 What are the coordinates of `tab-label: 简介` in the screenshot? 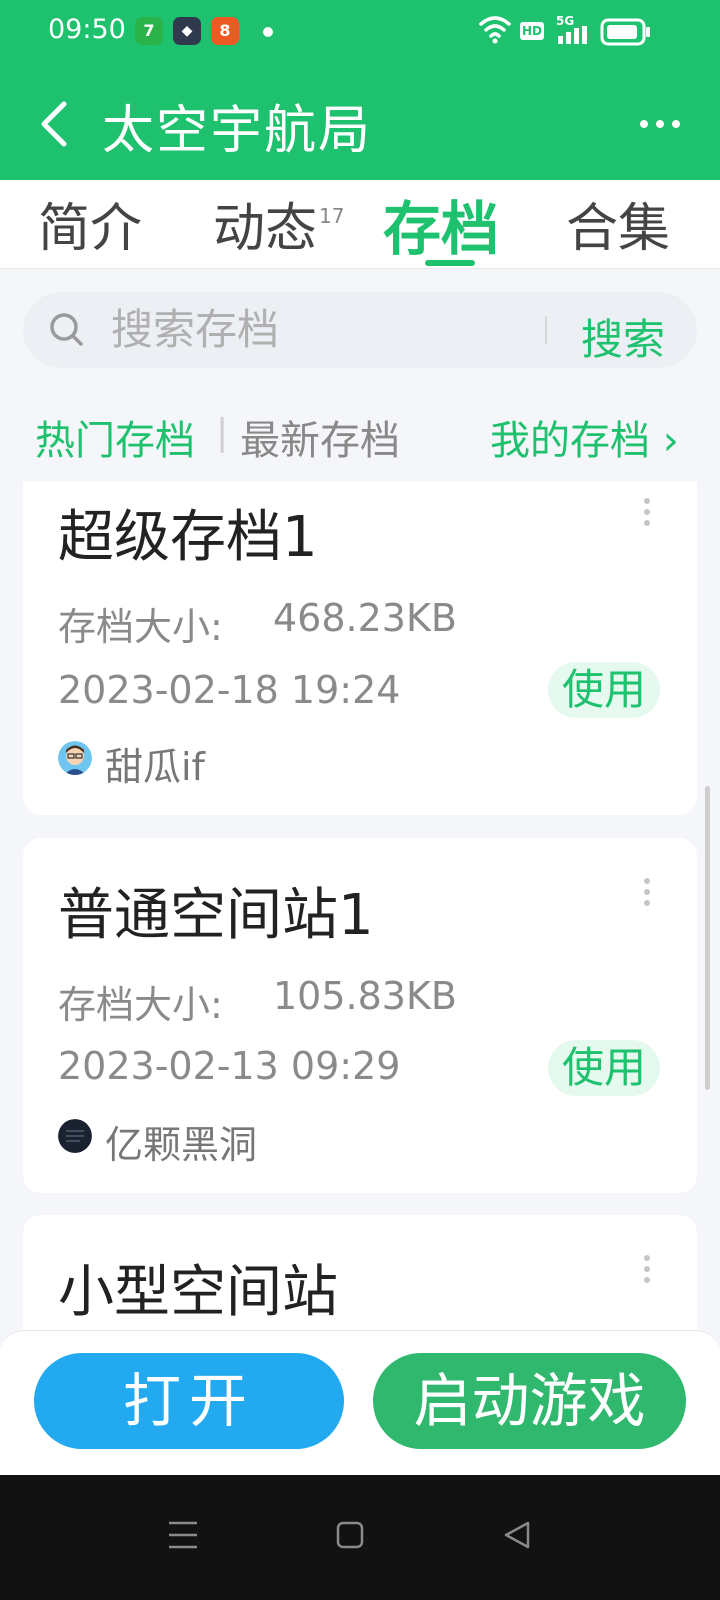 It's located at (90, 229).